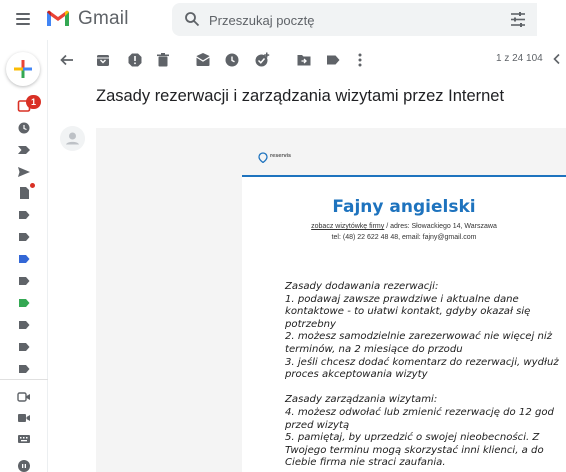 The width and height of the screenshot is (566, 472). Describe the element at coordinates (163, 60) in the screenshot. I see `delete-icon` at that location.